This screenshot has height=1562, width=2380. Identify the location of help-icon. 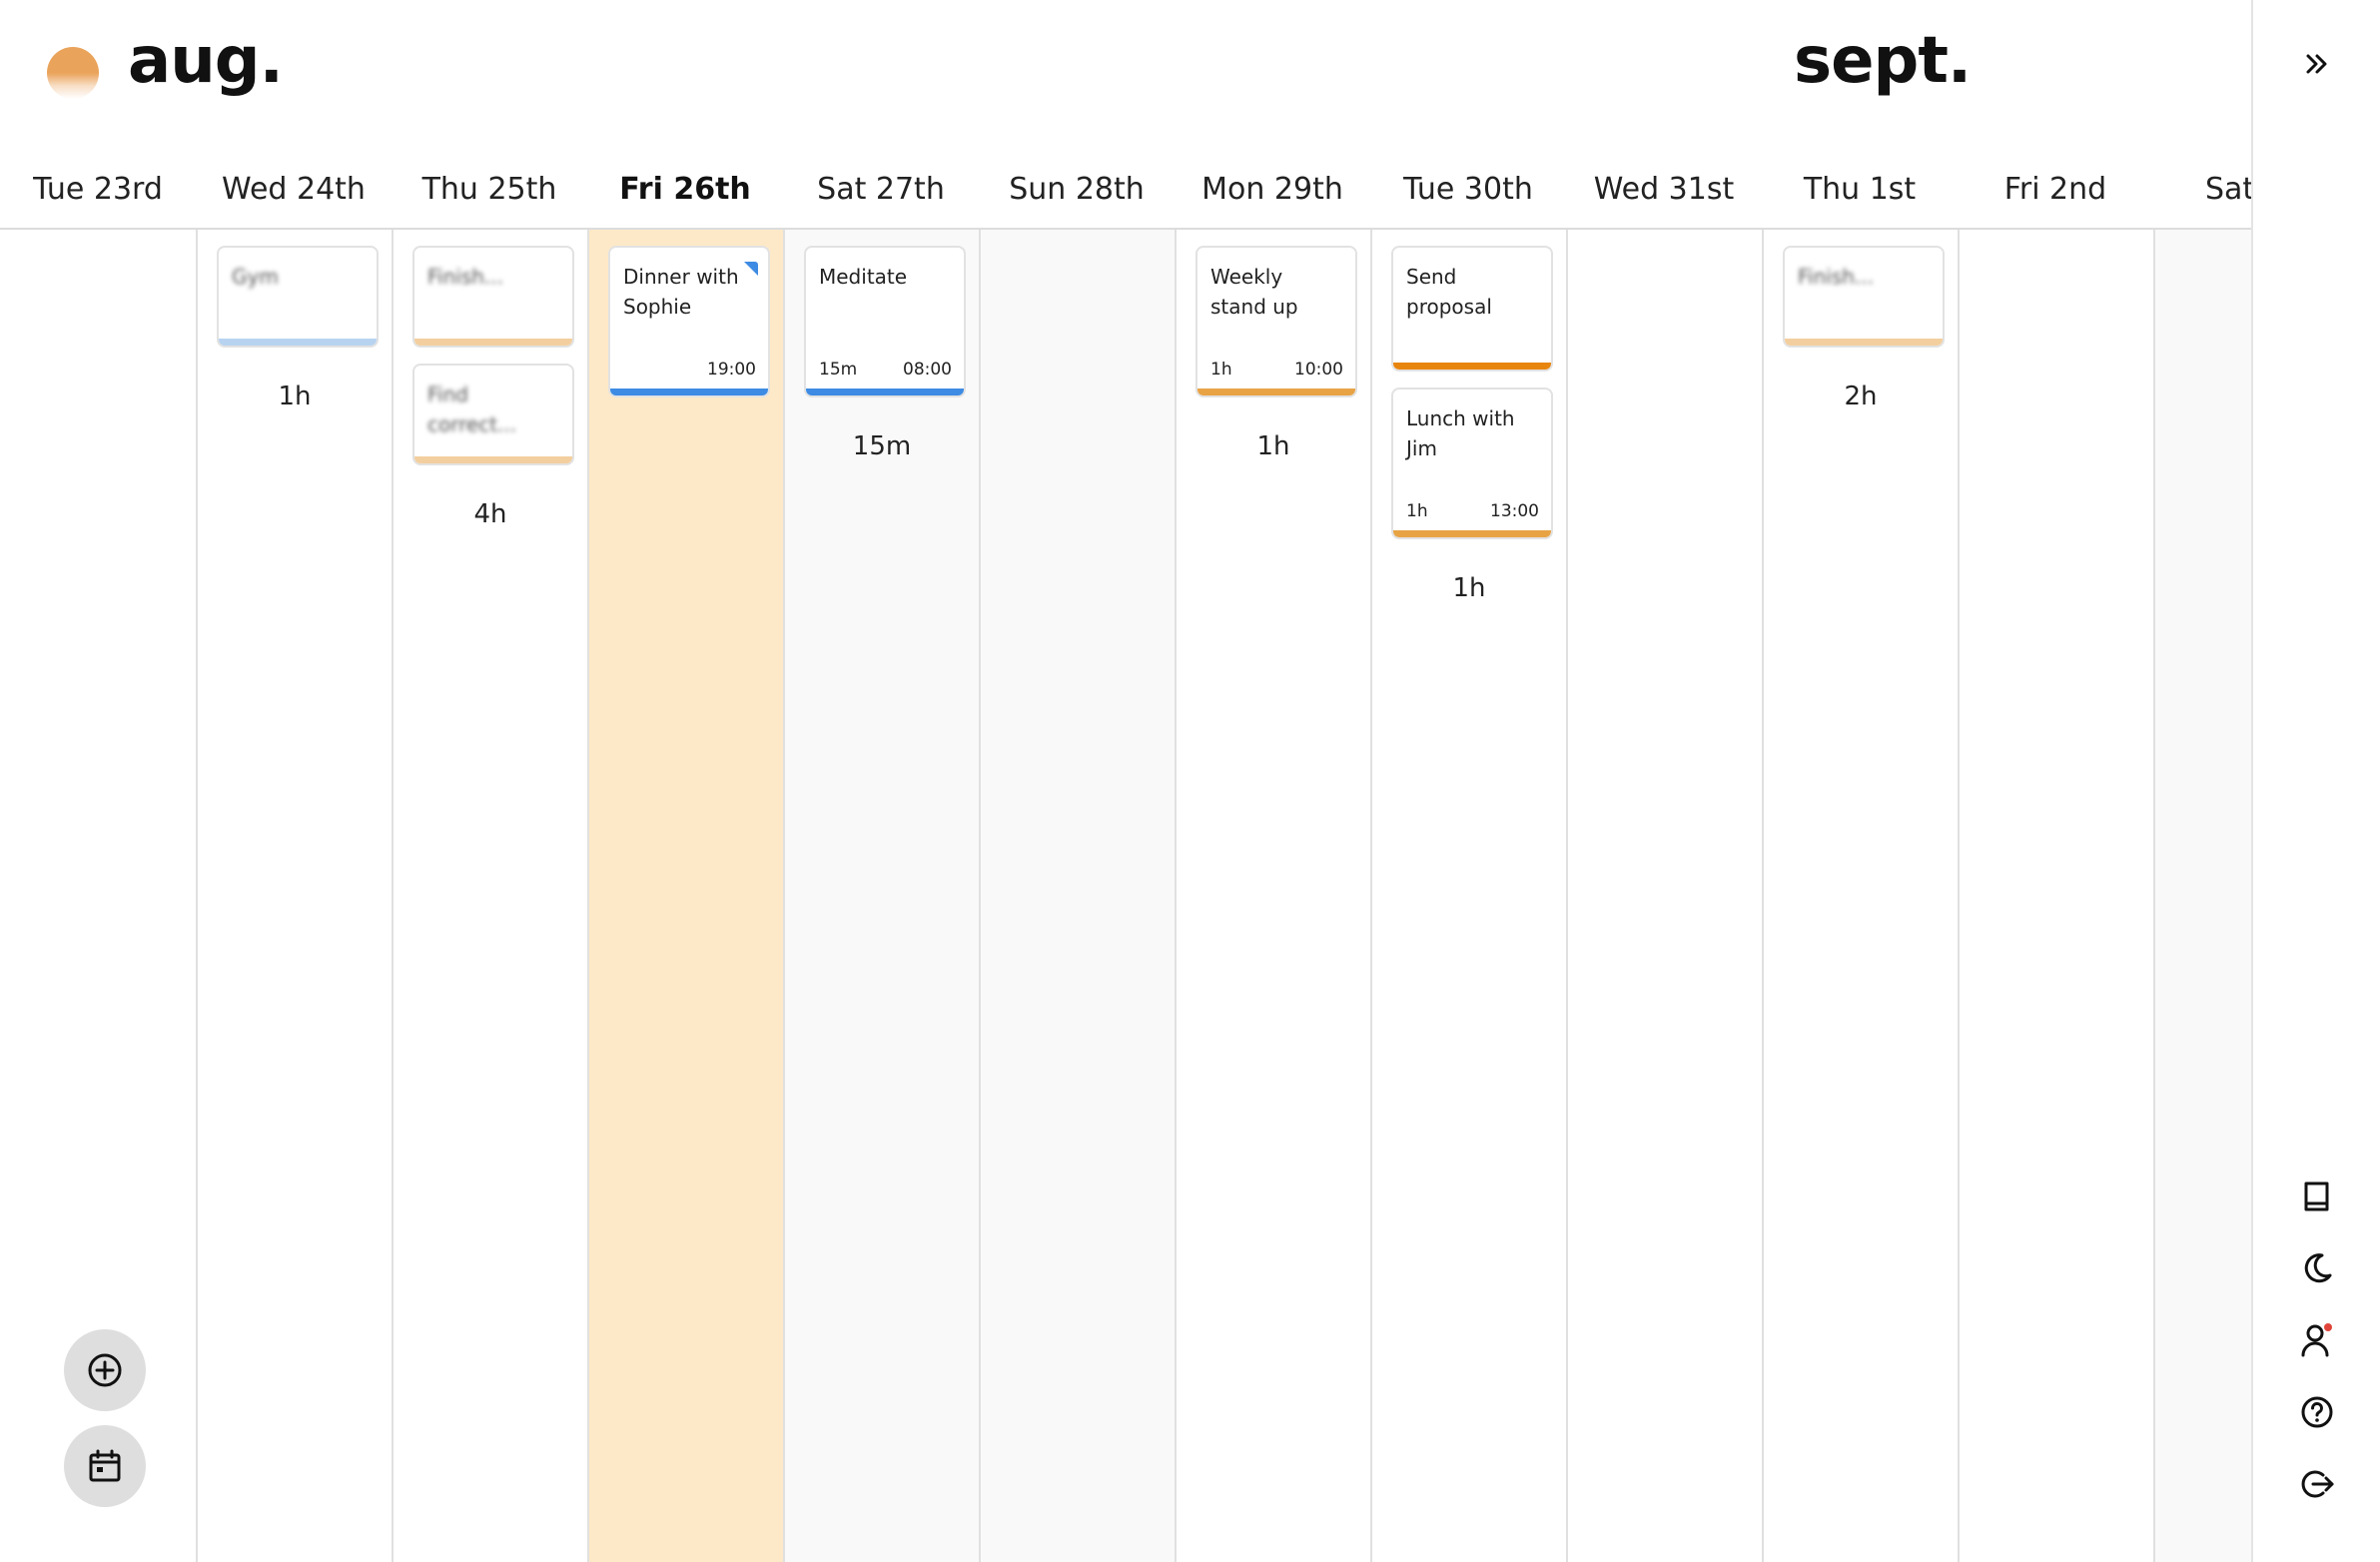
(2316, 1412).